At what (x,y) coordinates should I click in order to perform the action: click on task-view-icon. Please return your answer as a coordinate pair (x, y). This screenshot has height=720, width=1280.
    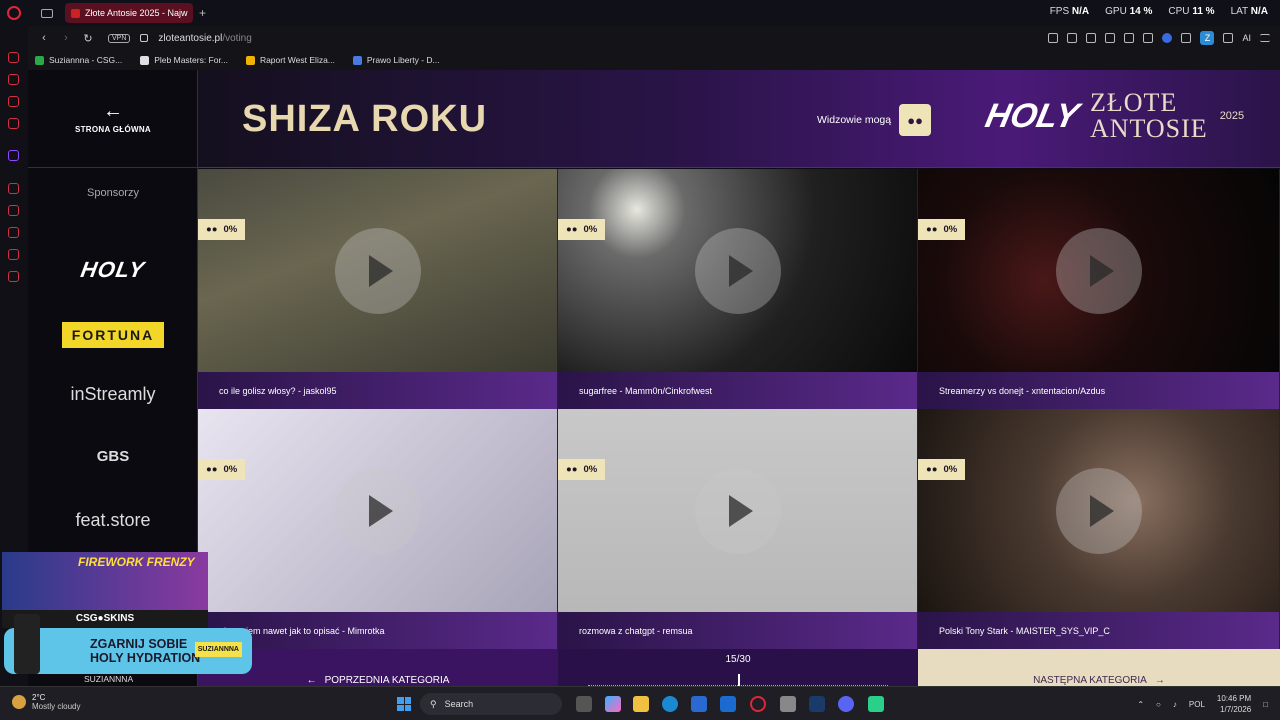
    Looking at the image, I should click on (584, 704).